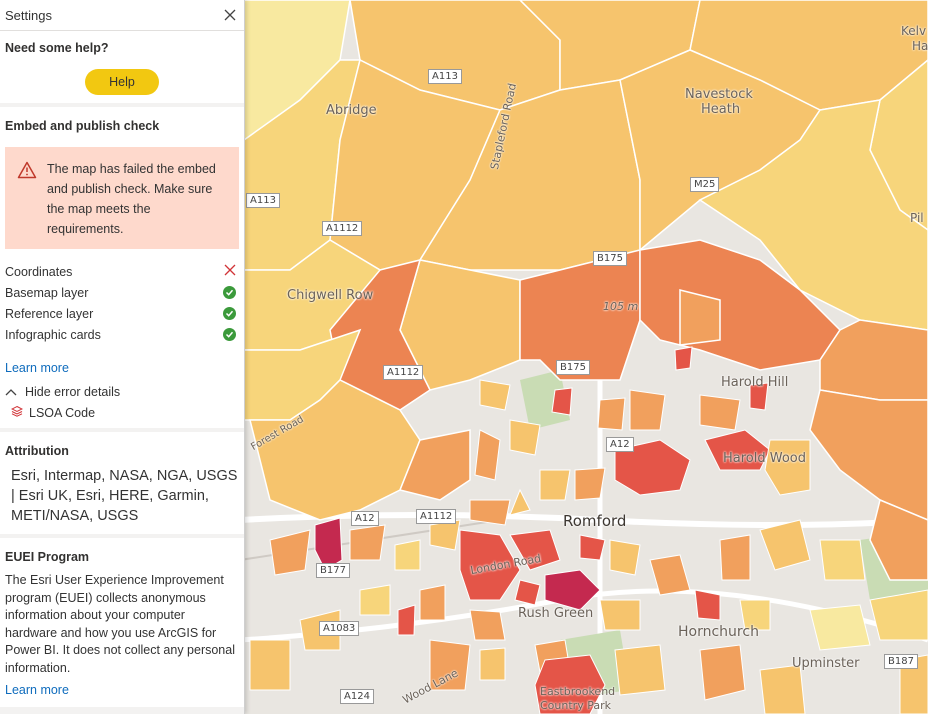  I want to click on euei-learn-more-link: Learn more, so click(37, 690).